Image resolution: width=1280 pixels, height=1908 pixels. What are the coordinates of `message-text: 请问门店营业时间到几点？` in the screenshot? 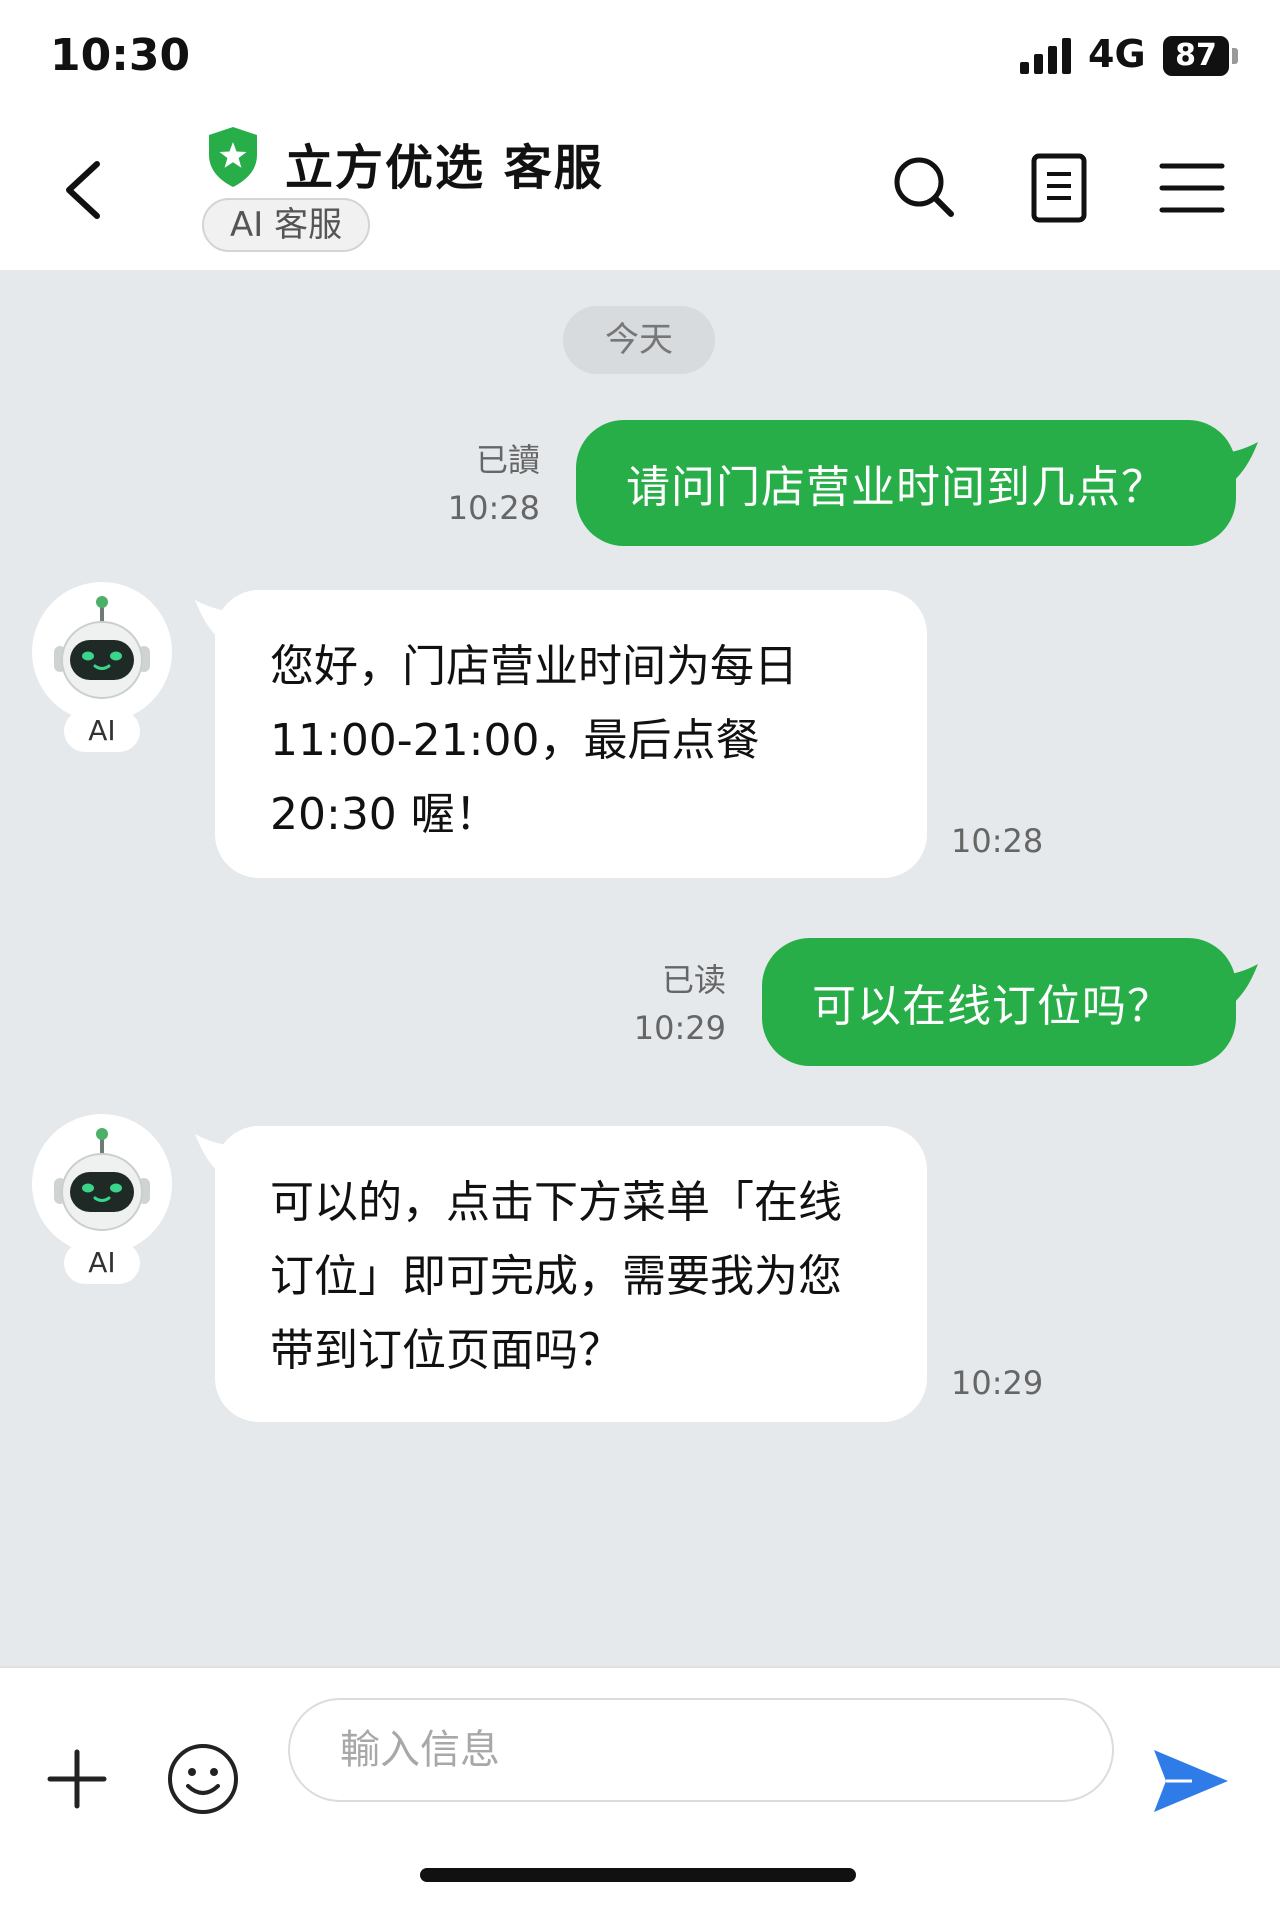 It's located at (896, 487).